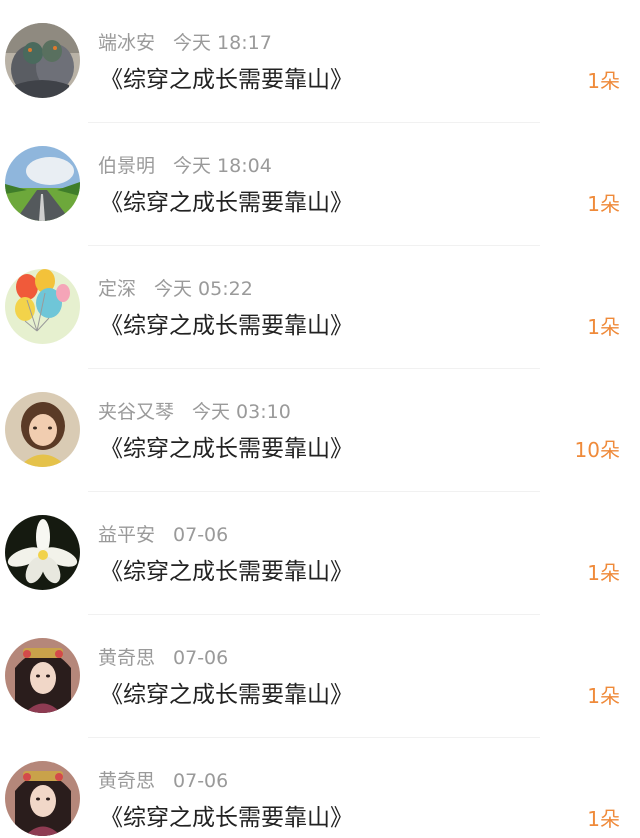 Image resolution: width=640 pixels, height=838 pixels. What do you see at coordinates (320, 553) in the screenshot?
I see `list-item: 益平安 07-06 《综穿之成长需要靠山》 1朵` at bounding box center [320, 553].